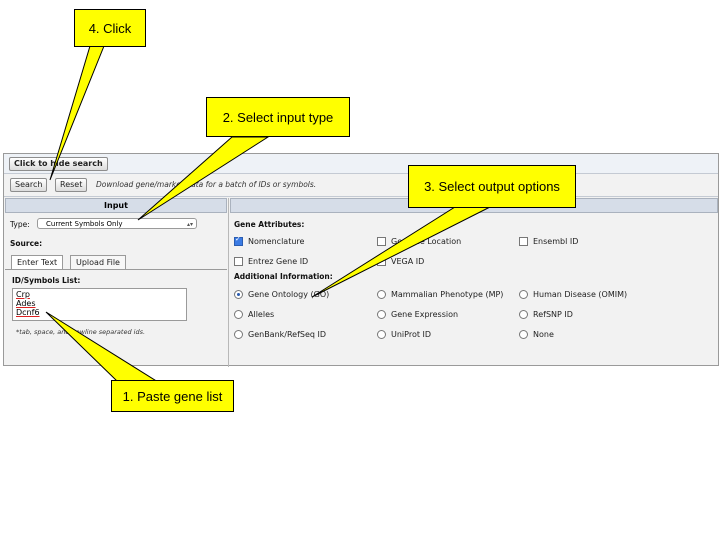 The width and height of the screenshot is (720, 540). What do you see at coordinates (110, 28) in the screenshot?
I see `callout-click: 4. Click` at bounding box center [110, 28].